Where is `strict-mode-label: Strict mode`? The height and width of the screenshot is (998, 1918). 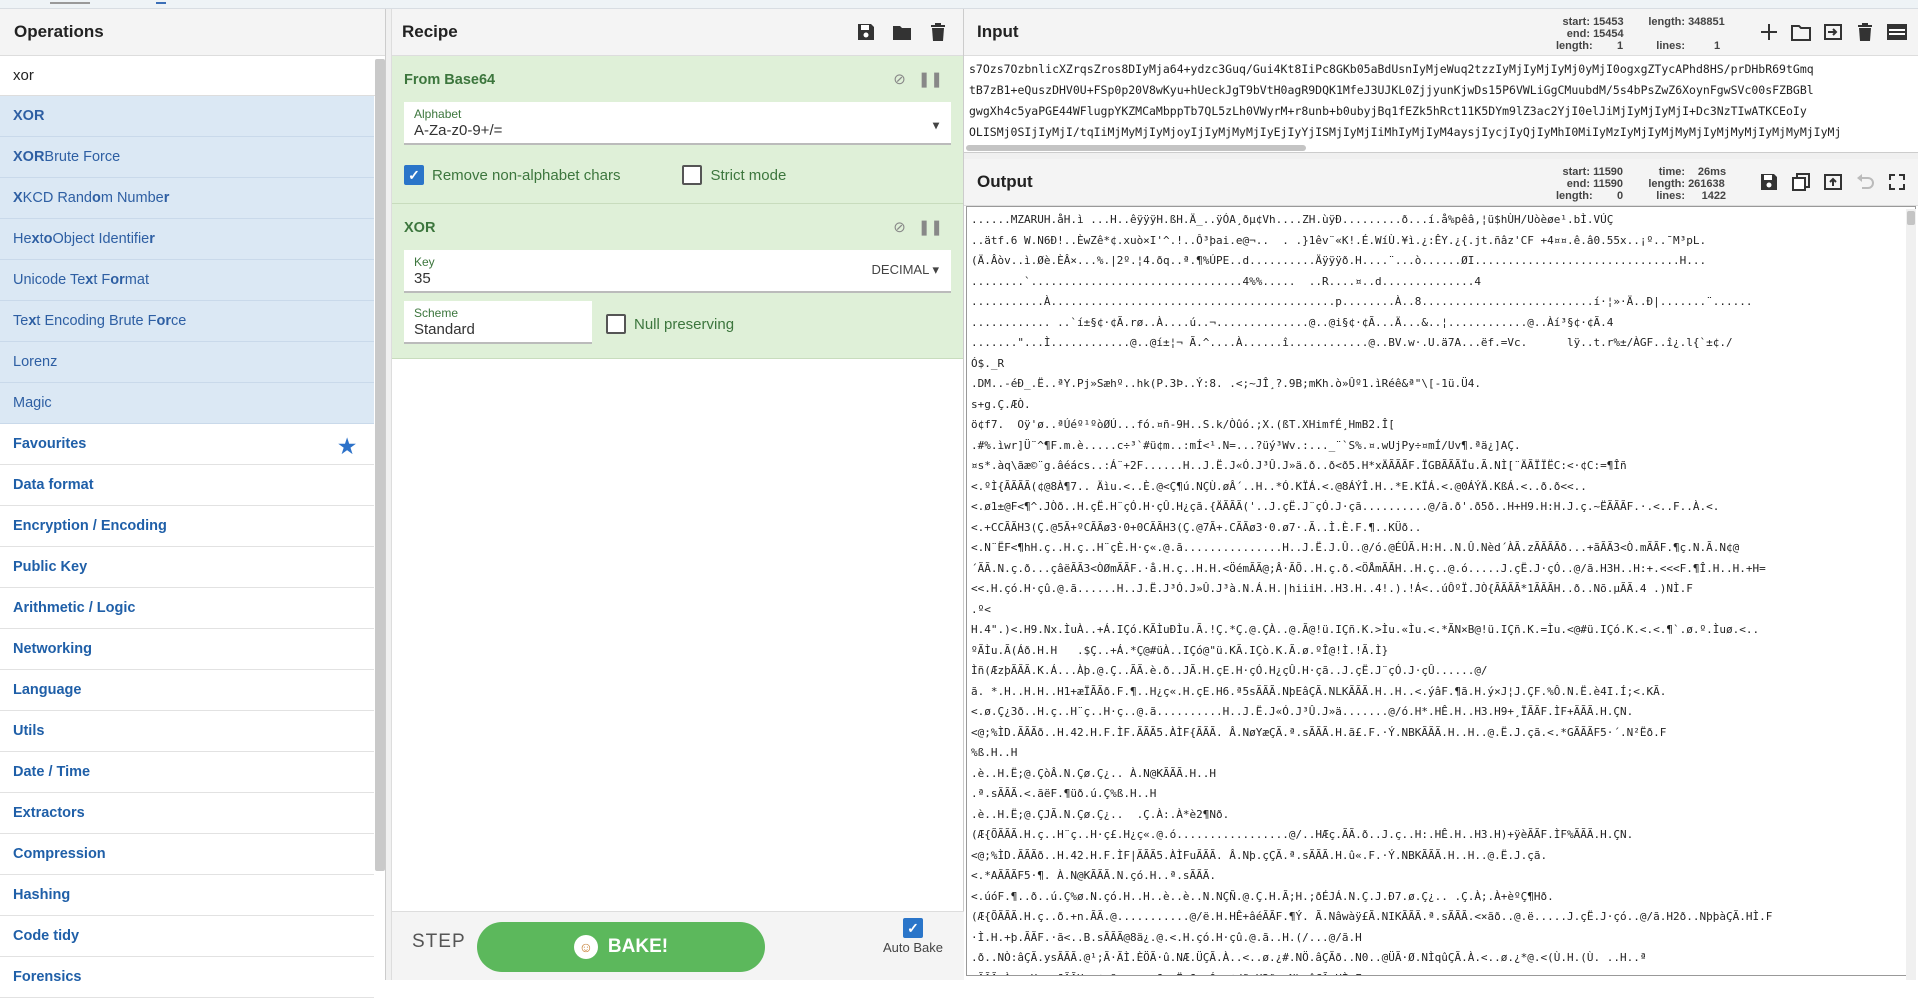 strict-mode-label: Strict mode is located at coordinates (748, 175).